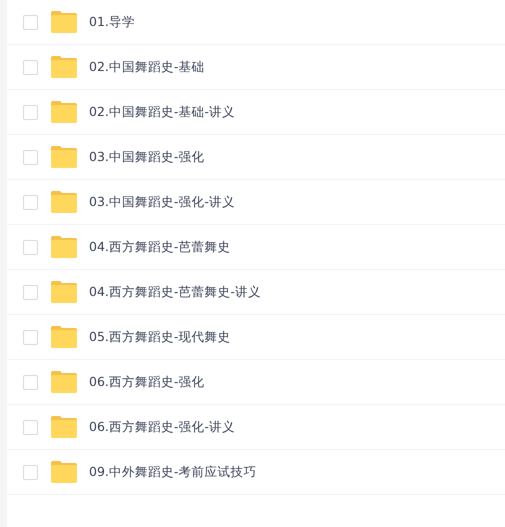 The image size is (505, 527). What do you see at coordinates (175, 292) in the screenshot?
I see `folder-name: 04.西方舞蹈史-芭蕾舞史-讲义` at bounding box center [175, 292].